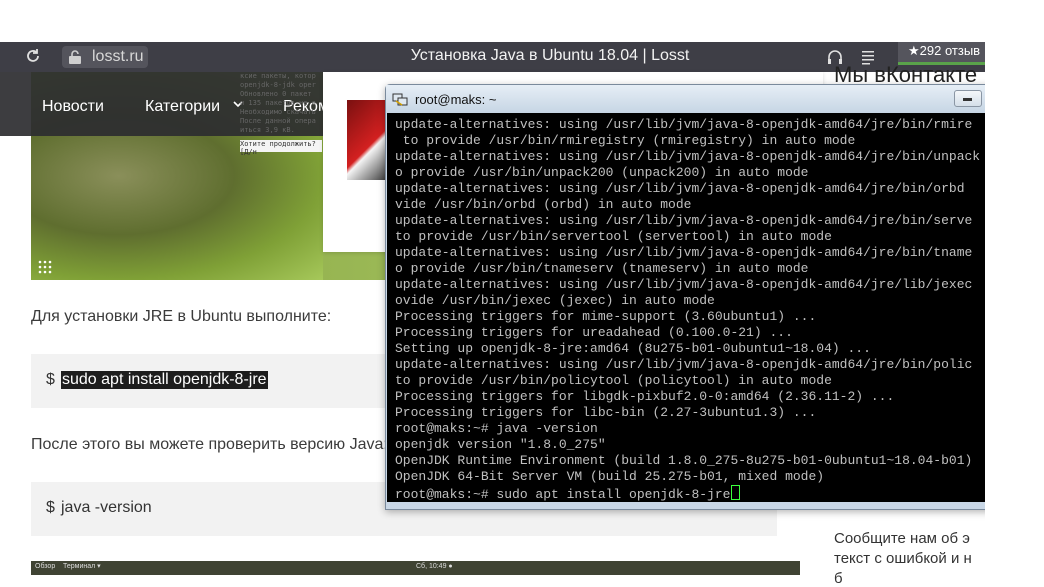 The image size is (1044, 587). Describe the element at coordinates (400, 99) in the screenshot. I see `putty-icon` at that location.